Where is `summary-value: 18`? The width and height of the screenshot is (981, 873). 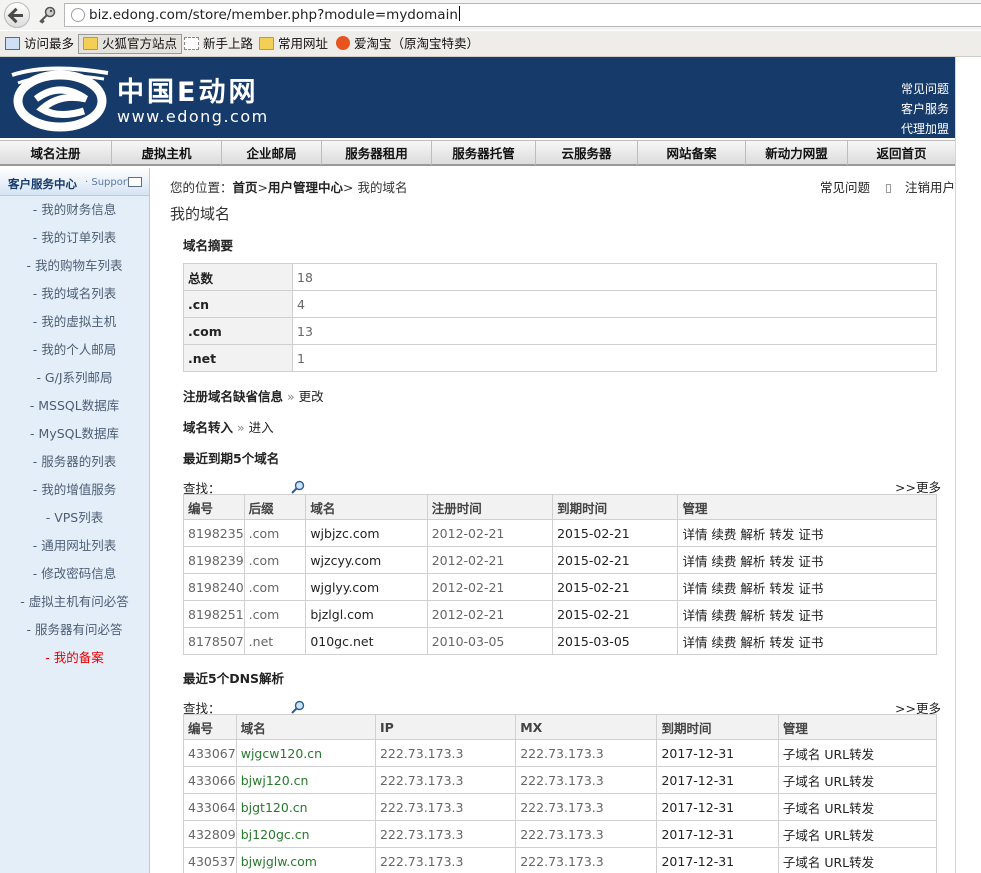
summary-value: 18 is located at coordinates (614, 277).